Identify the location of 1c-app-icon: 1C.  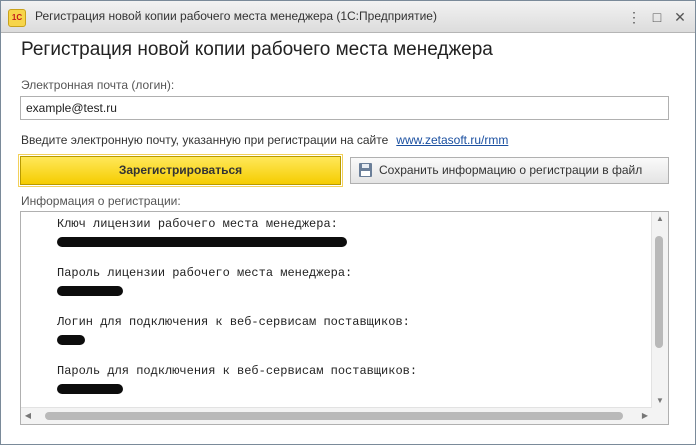
(17, 18).